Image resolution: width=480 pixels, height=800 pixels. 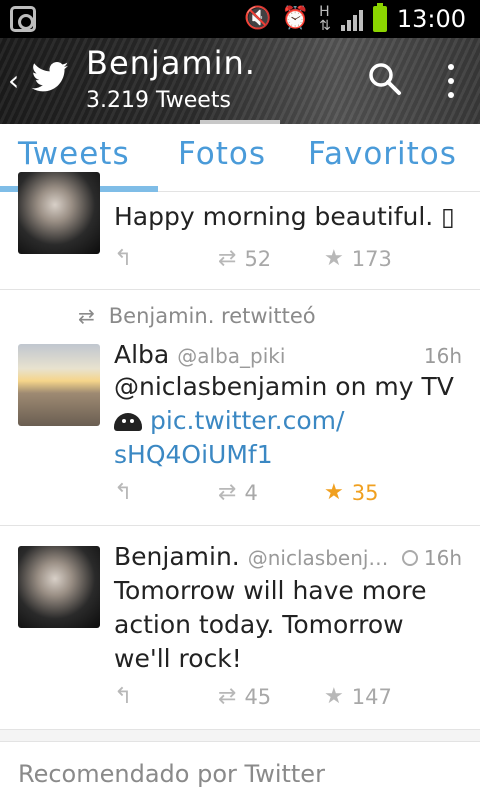 What do you see at coordinates (371, 258) in the screenshot?
I see `favorite-count: 173` at bounding box center [371, 258].